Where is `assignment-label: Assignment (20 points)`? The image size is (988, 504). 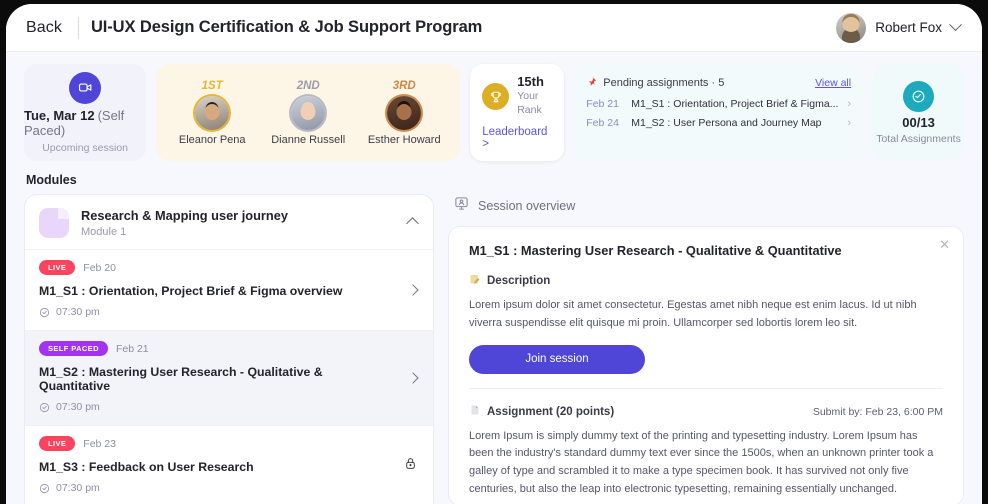
assignment-label: Assignment (20 points) is located at coordinates (551, 411).